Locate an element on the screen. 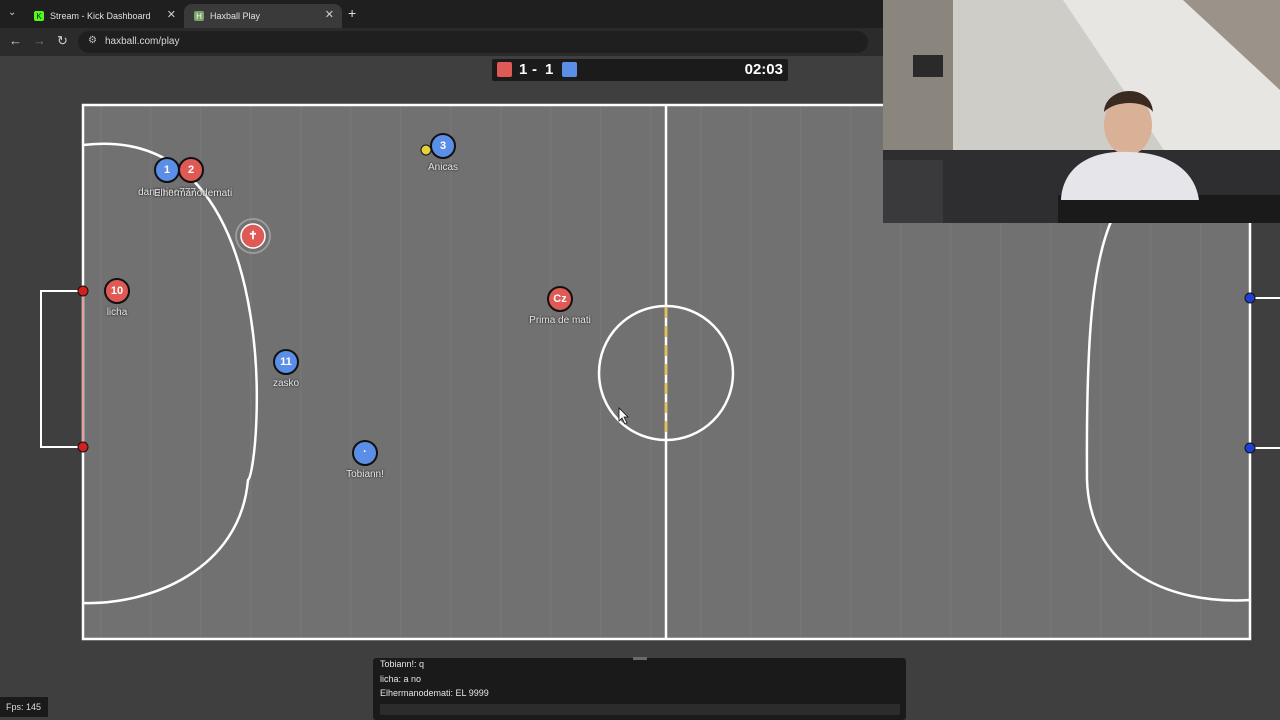  ball is located at coordinates (426, 150).